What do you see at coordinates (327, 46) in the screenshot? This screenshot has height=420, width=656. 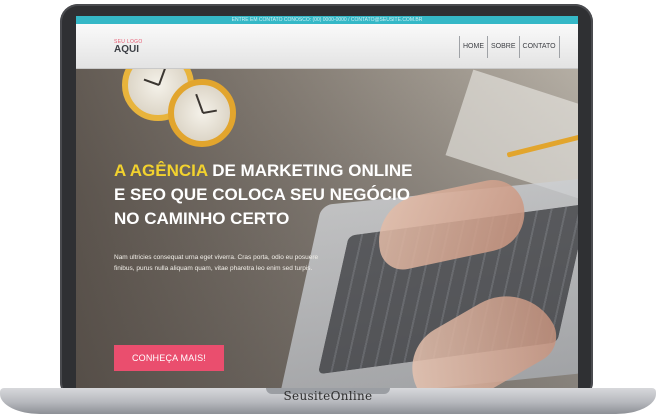 I see `site-header: SEU LOGO AQUI HOME SOBRE CONTATO` at bounding box center [327, 46].